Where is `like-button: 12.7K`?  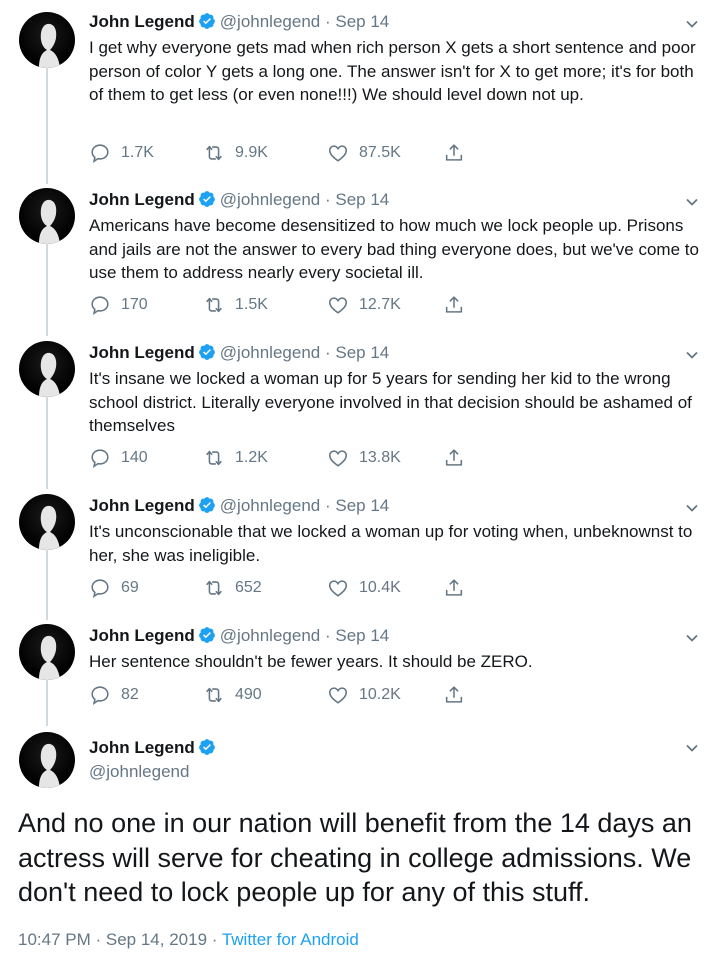
like-button: 12.7K is located at coordinates (364, 305).